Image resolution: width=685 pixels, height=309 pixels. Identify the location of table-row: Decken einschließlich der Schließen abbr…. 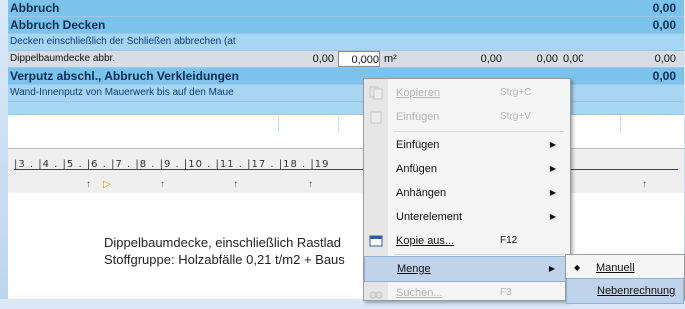
(346, 42).